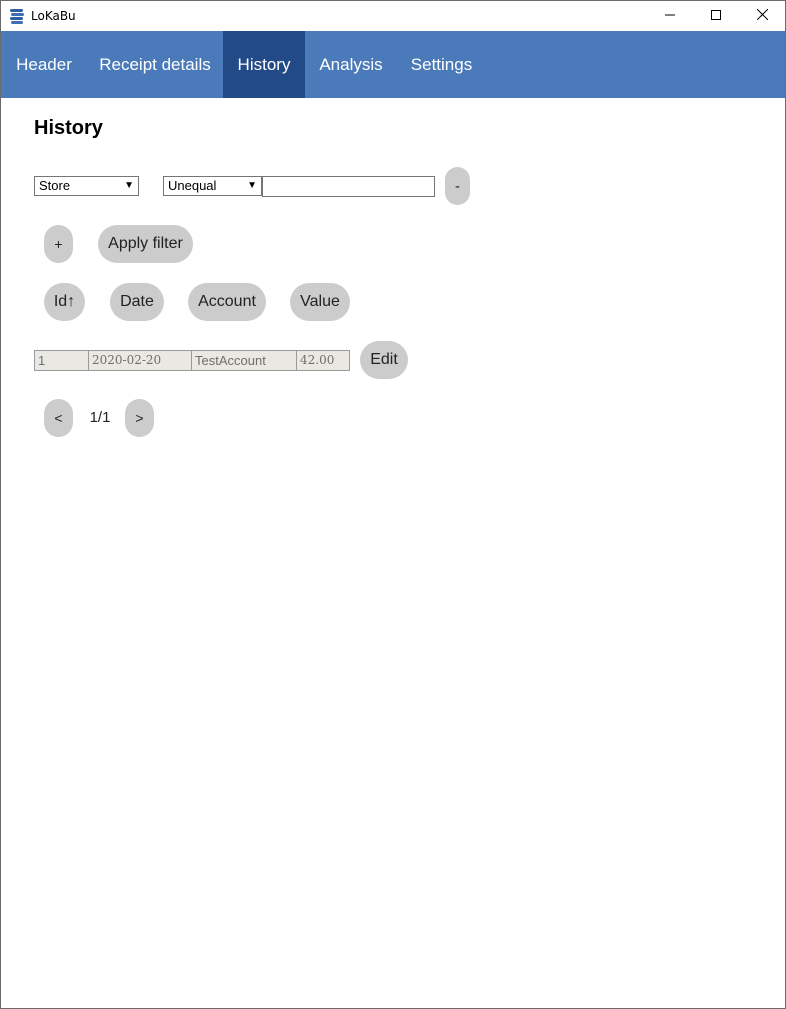 This screenshot has width=786, height=1009. What do you see at coordinates (55, 185) in the screenshot?
I see `select-value: Store` at bounding box center [55, 185].